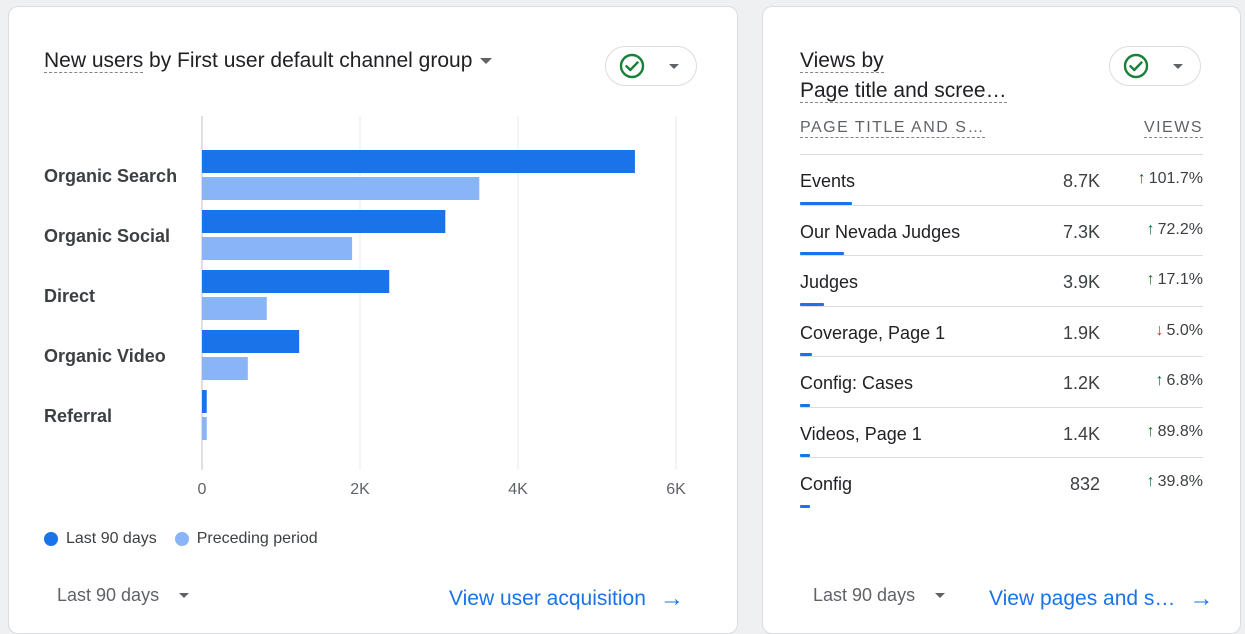  I want to click on views-cell: 8.7K, so click(1081, 181).